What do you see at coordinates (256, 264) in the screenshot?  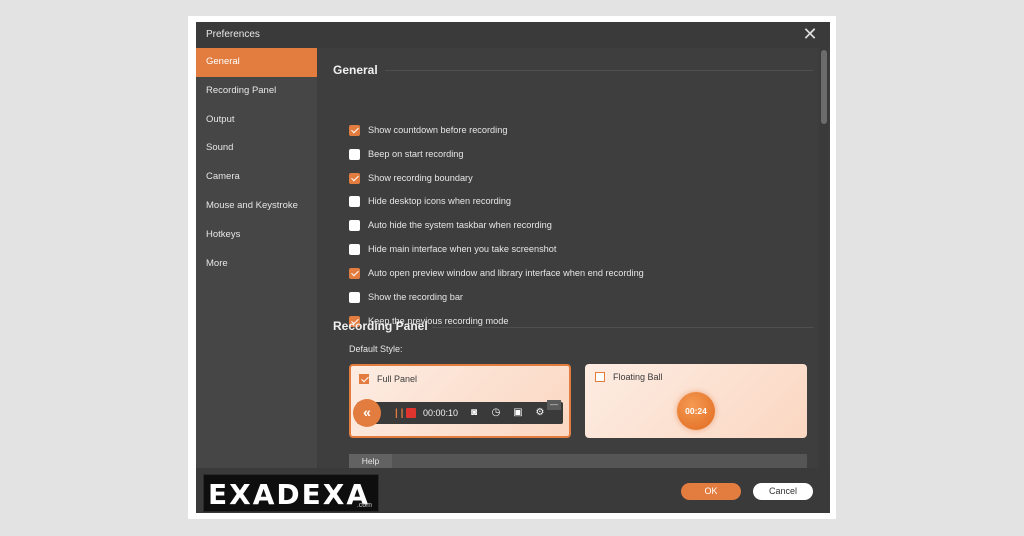 I see `sidebar-item-more: More` at bounding box center [256, 264].